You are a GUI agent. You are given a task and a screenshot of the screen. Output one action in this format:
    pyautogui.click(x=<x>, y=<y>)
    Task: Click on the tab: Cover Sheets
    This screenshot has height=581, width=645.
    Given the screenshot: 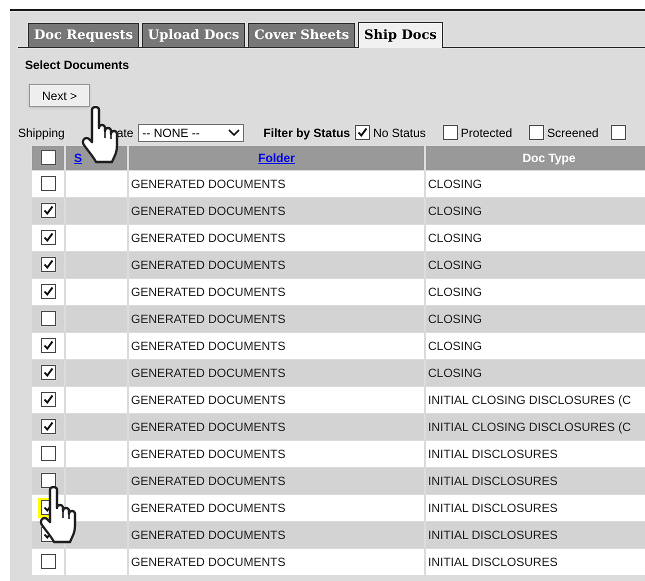 What is the action you would take?
    pyautogui.click(x=302, y=35)
    